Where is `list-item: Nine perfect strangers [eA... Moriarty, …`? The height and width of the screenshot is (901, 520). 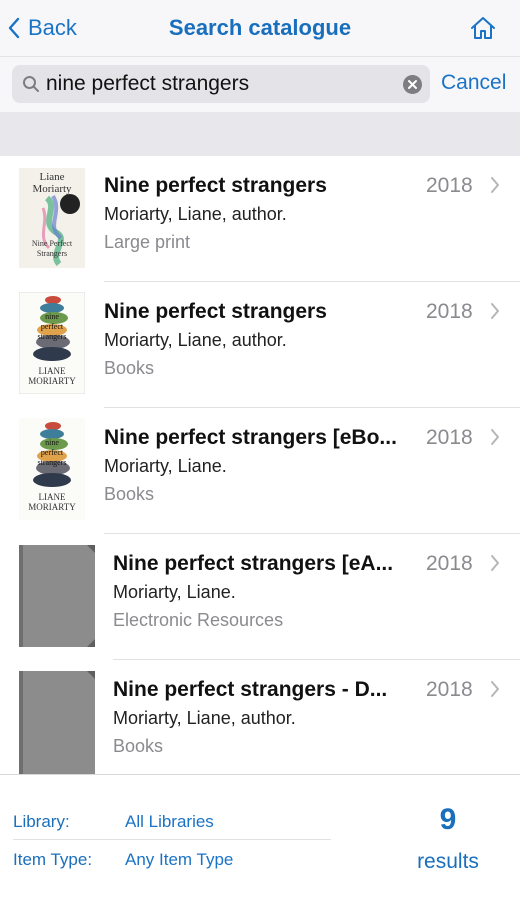 list-item: Nine perfect strangers [eA... Moriarty, … is located at coordinates (260, 597).